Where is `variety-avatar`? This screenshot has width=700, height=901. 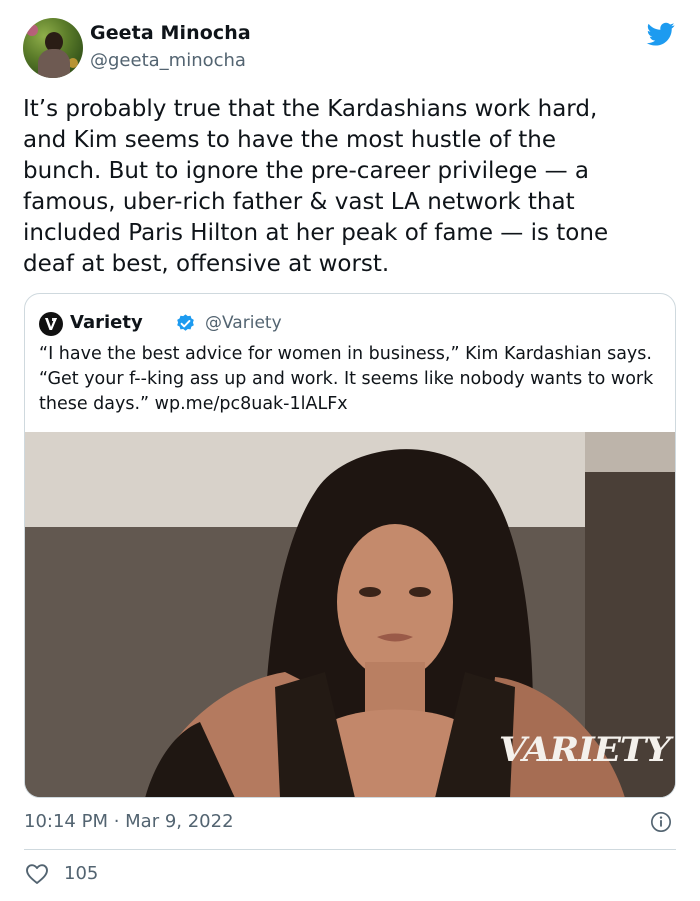
variety-avatar is located at coordinates (51, 324).